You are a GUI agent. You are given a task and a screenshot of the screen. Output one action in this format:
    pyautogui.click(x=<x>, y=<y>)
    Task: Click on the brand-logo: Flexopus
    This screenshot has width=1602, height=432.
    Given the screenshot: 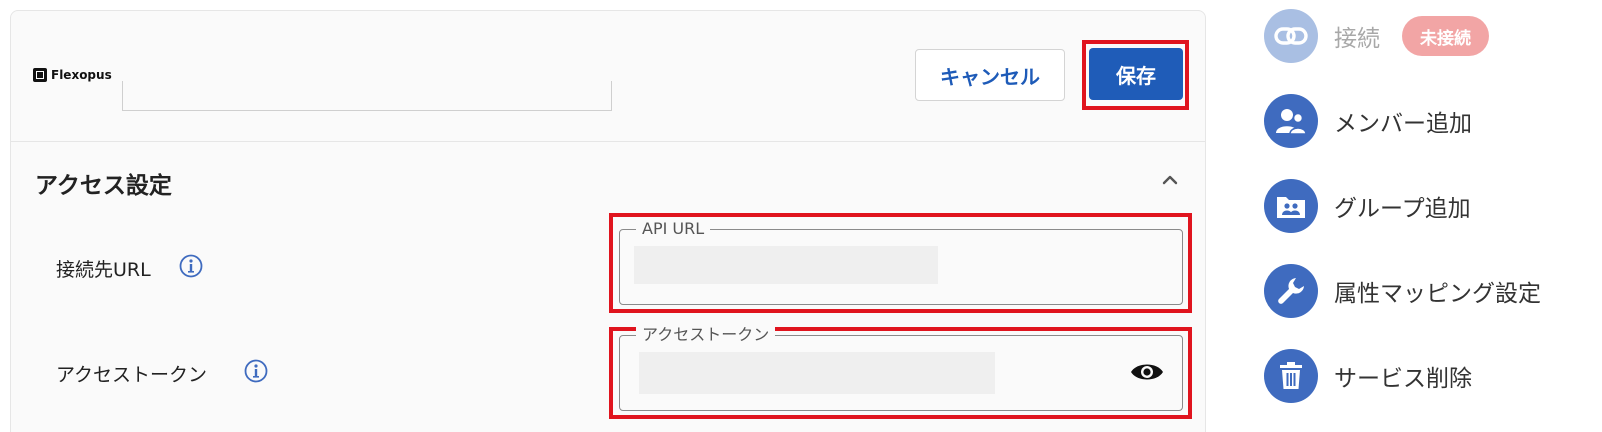 What is the action you would take?
    pyautogui.click(x=72, y=75)
    